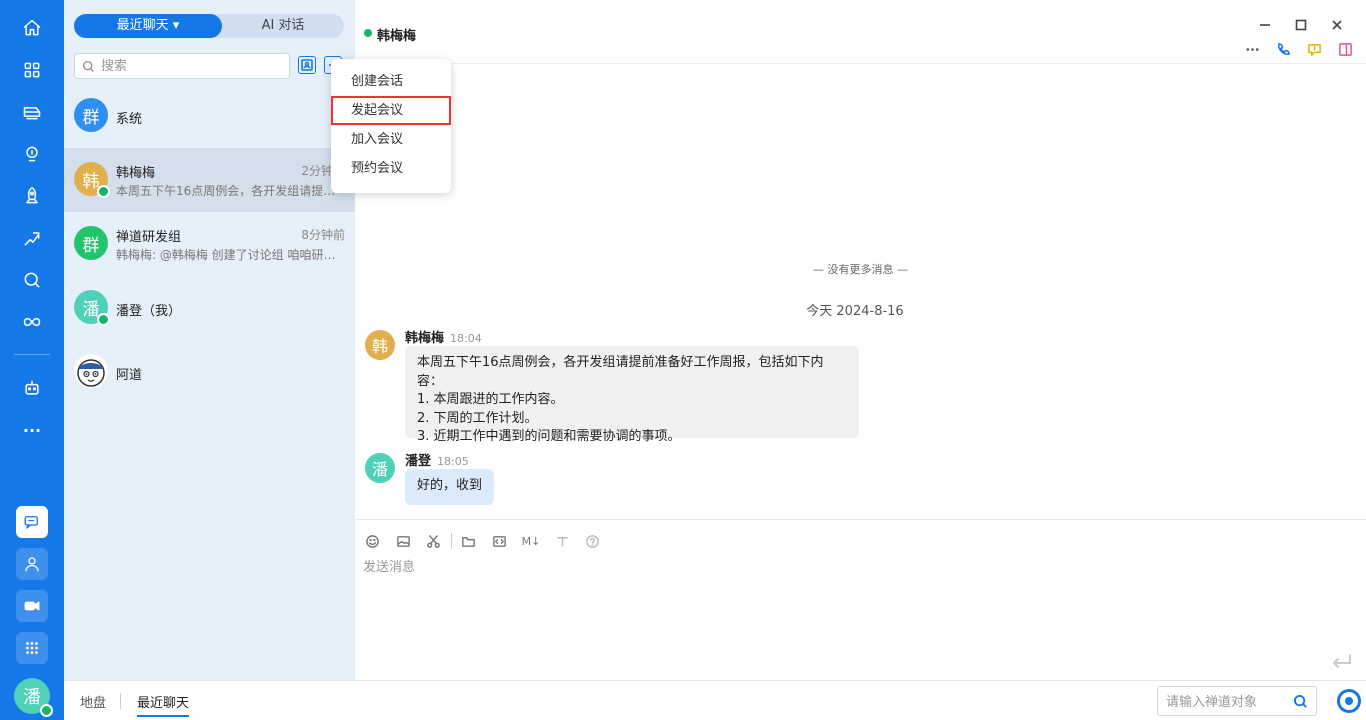  Describe the element at coordinates (32, 322) in the screenshot. I see `infinity-icon` at that location.